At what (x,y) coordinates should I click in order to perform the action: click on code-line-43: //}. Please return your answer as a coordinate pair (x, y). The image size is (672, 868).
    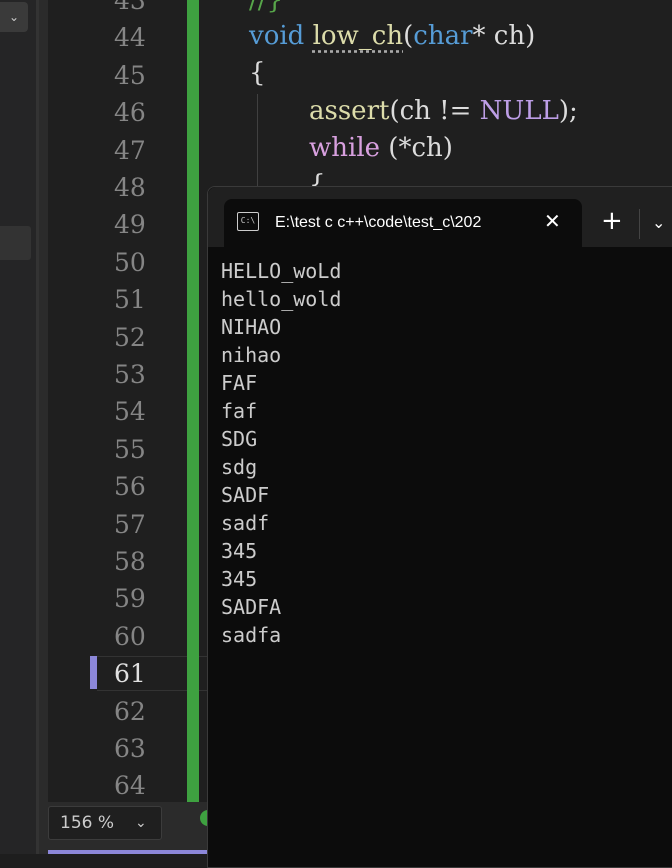
    Looking at the image, I should click on (266, 7).